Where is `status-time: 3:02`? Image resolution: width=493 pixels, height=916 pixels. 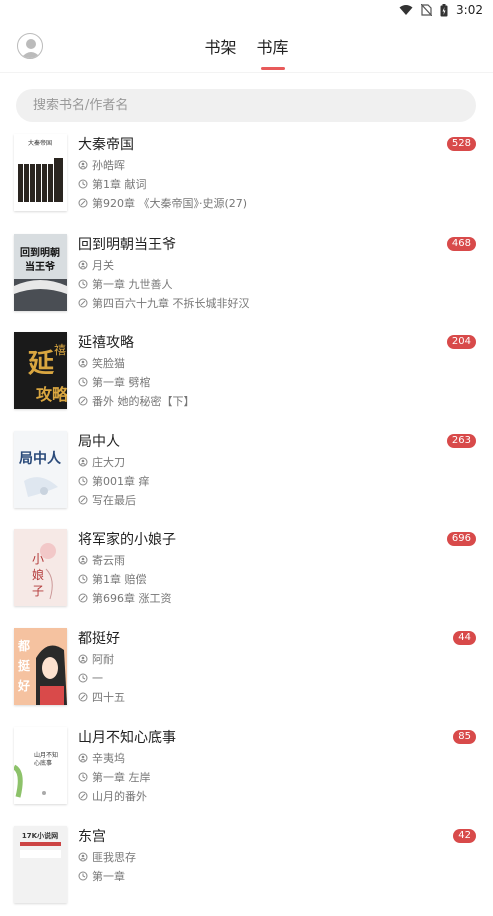 status-time: 3:02 is located at coordinates (469, 10).